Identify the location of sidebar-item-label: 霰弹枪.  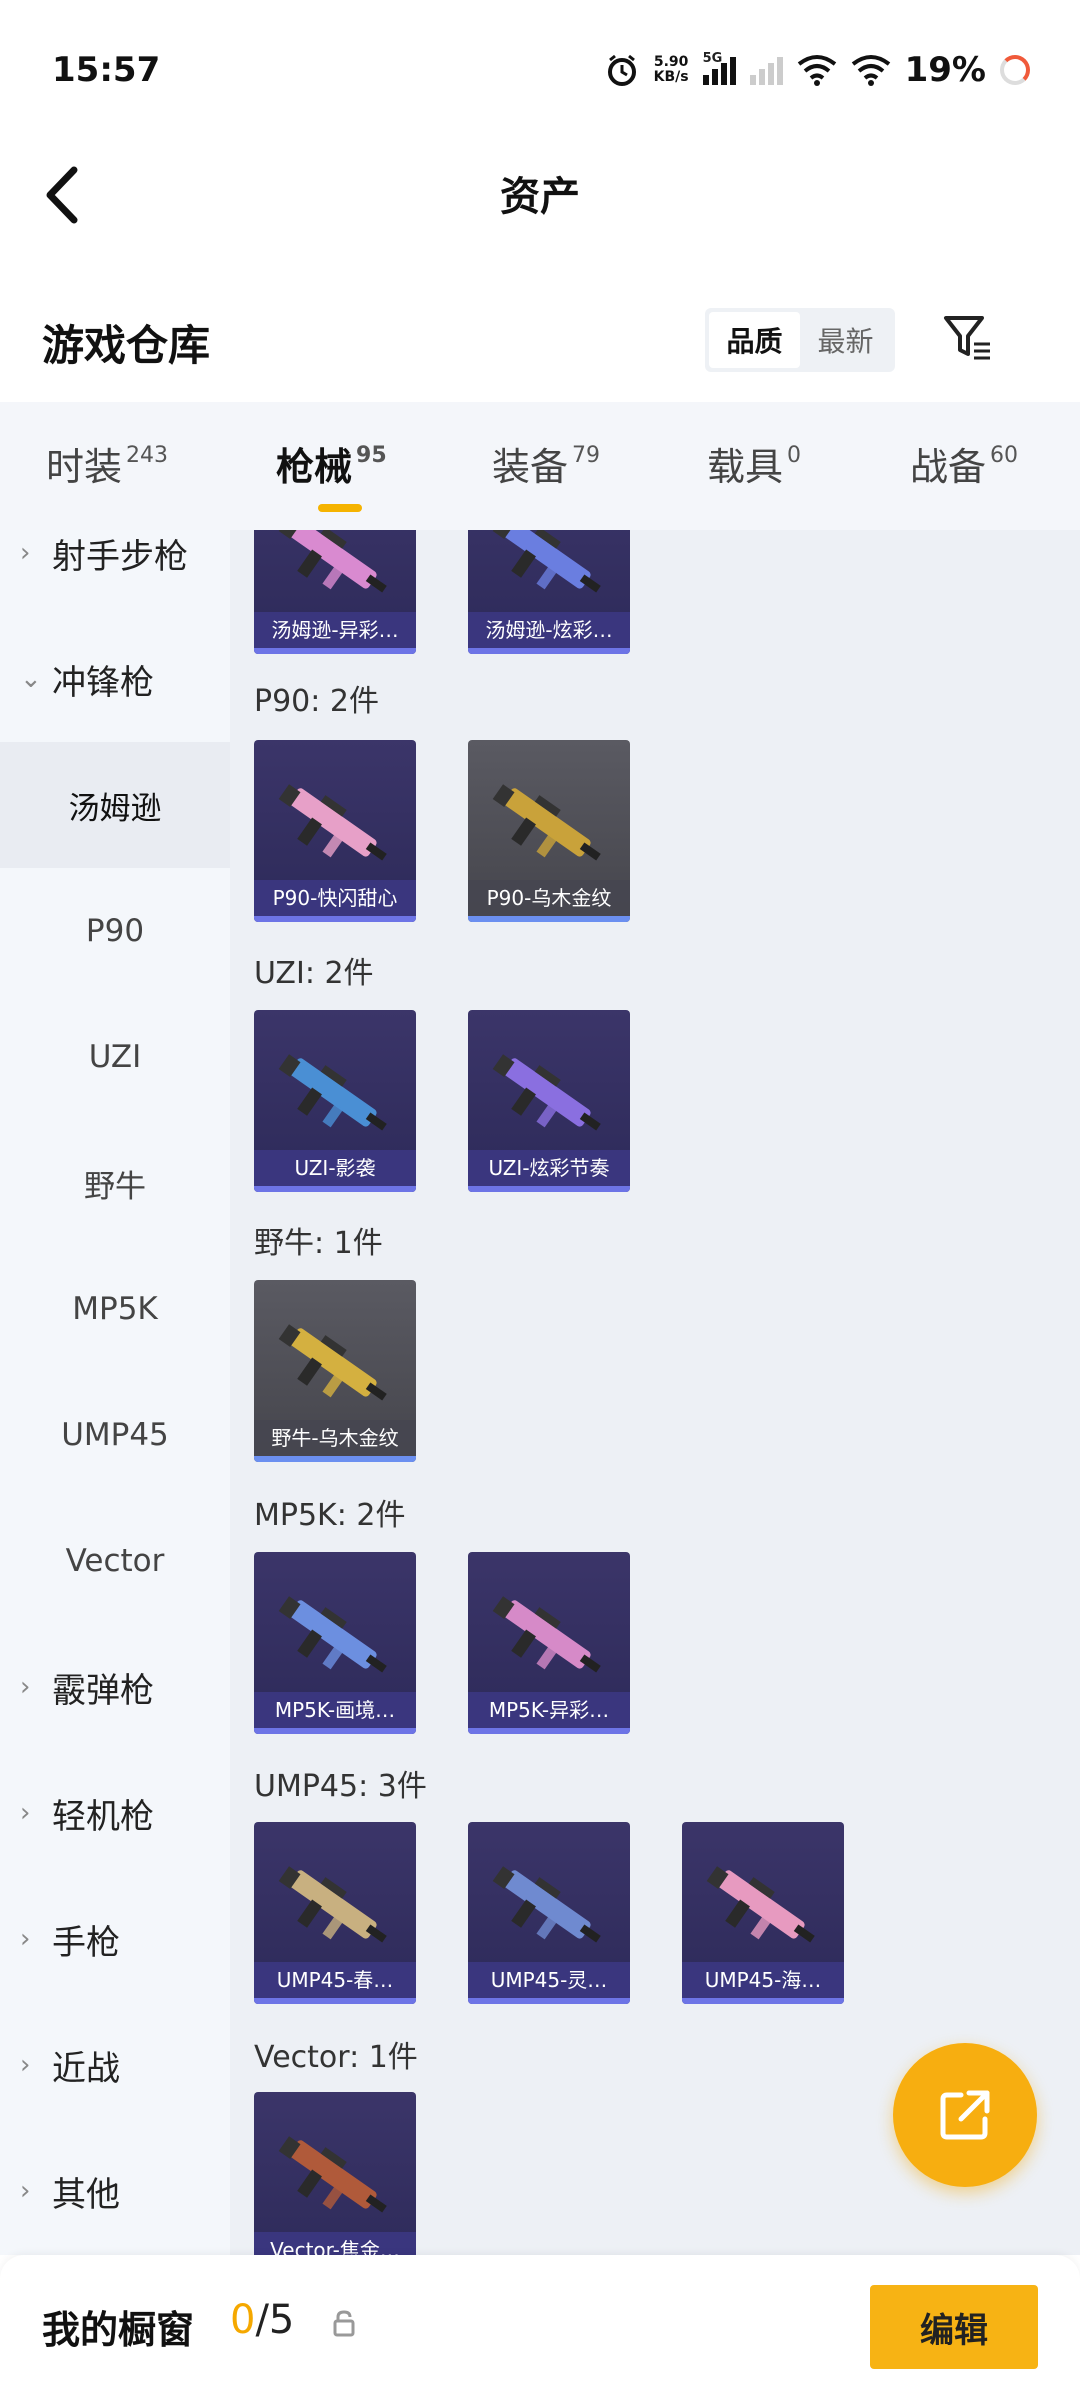
(103, 1690).